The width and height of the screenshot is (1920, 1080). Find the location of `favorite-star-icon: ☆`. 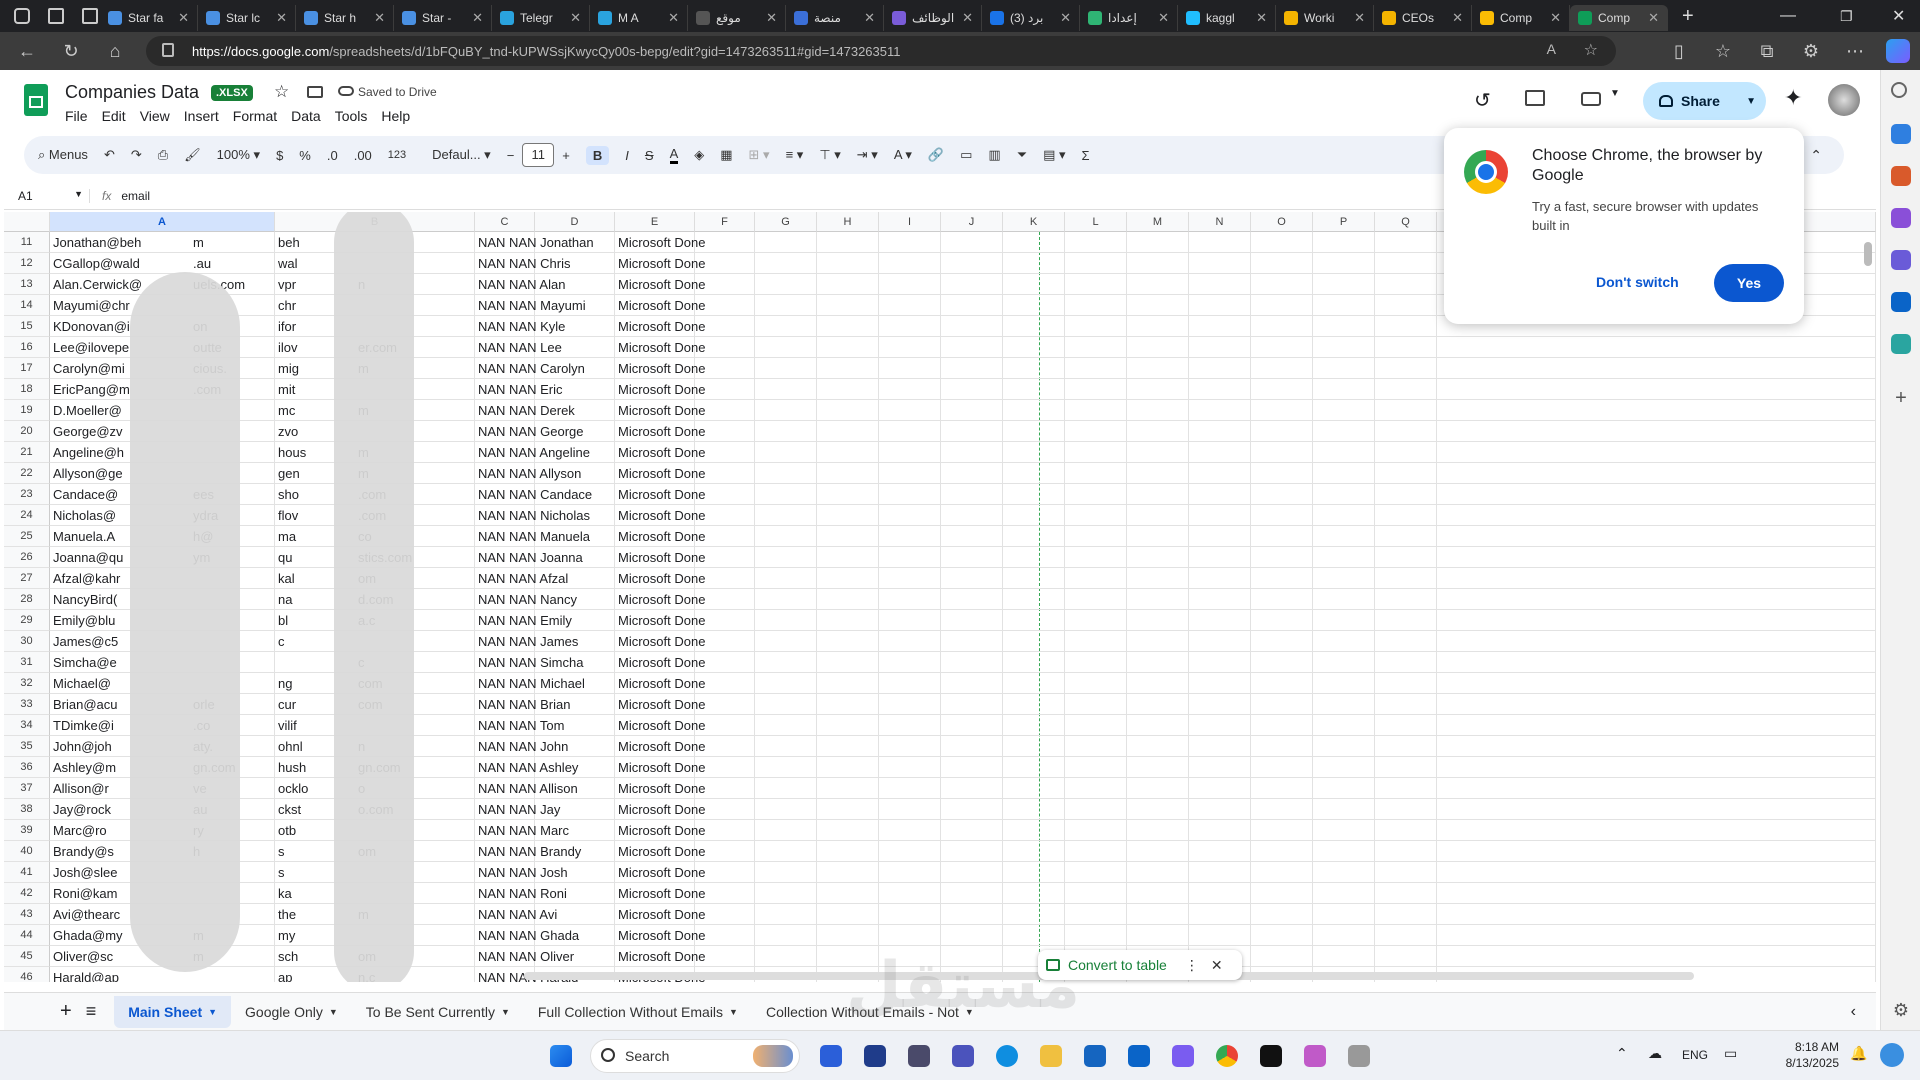

favorite-star-icon: ☆ is located at coordinates (1591, 50).